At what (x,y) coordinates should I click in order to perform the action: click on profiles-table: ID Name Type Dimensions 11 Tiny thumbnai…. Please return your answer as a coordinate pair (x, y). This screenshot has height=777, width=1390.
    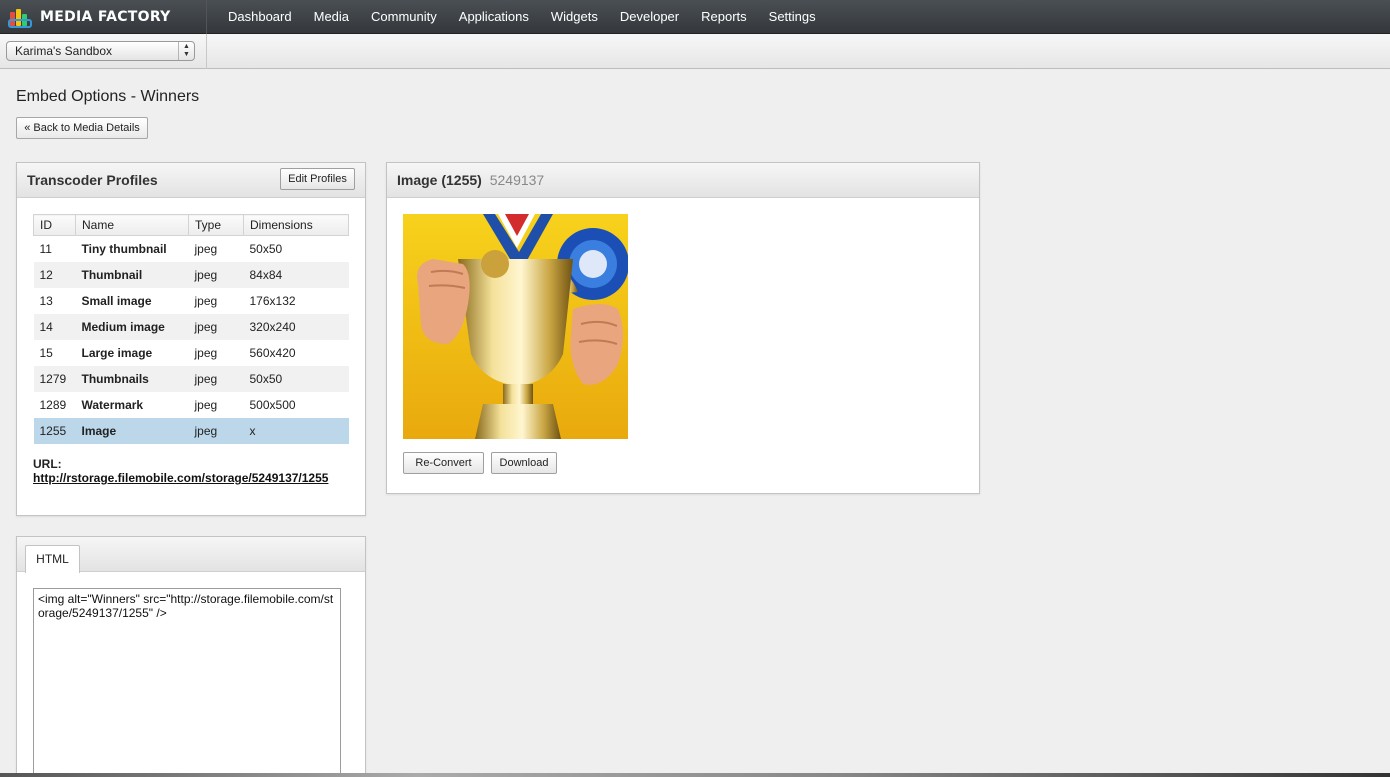
    Looking at the image, I should click on (191, 329).